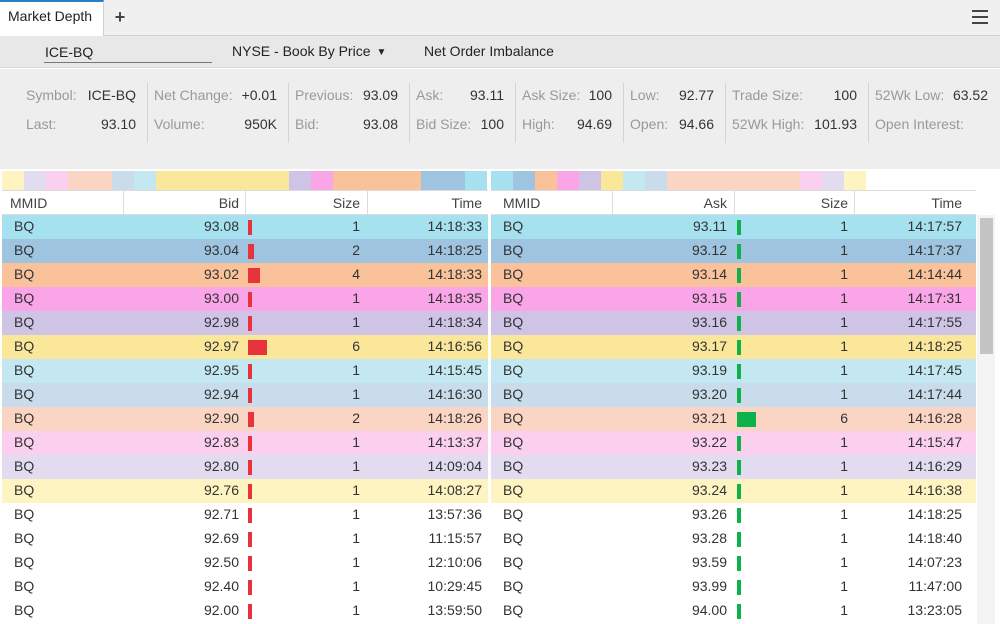  I want to click on wk52-high-value: 101.93, so click(835, 124).